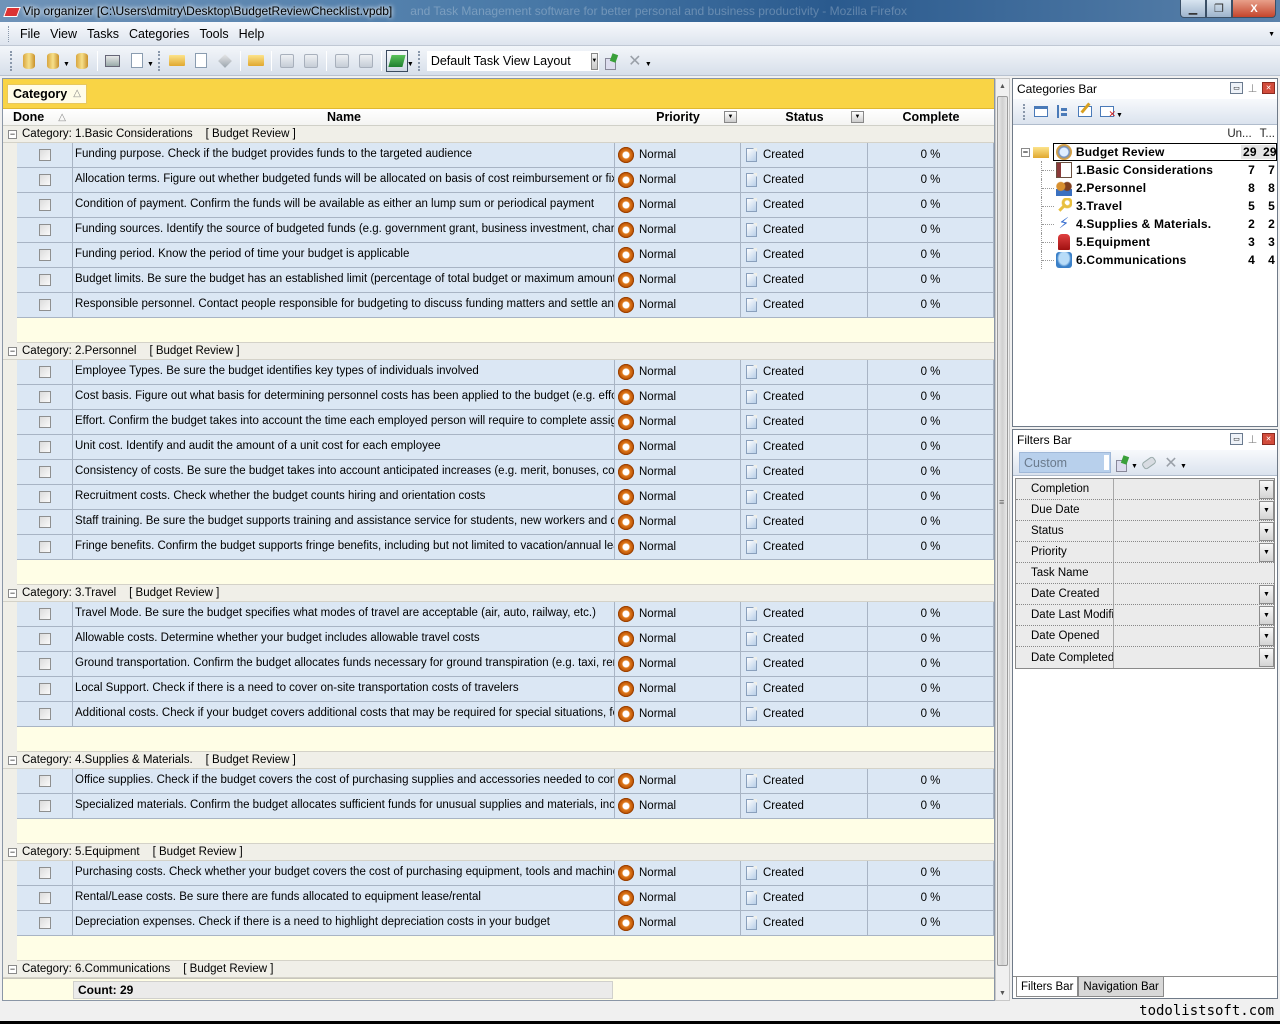 The width and height of the screenshot is (1280, 1024). I want to click on column-header-complete: Complete, so click(931, 117).